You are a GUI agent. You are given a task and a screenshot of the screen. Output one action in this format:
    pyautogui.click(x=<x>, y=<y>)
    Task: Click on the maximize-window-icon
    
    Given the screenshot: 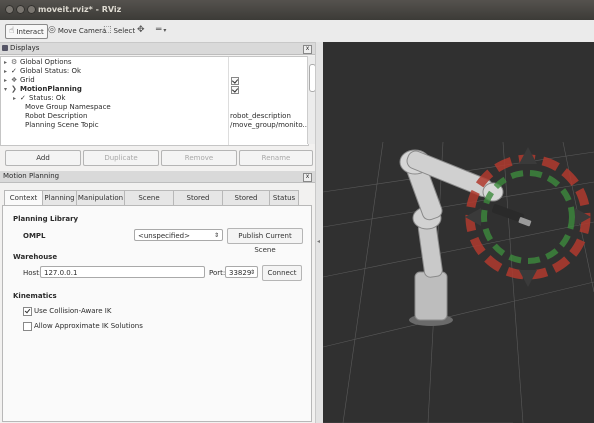 What is the action you would take?
    pyautogui.click(x=31, y=9)
    